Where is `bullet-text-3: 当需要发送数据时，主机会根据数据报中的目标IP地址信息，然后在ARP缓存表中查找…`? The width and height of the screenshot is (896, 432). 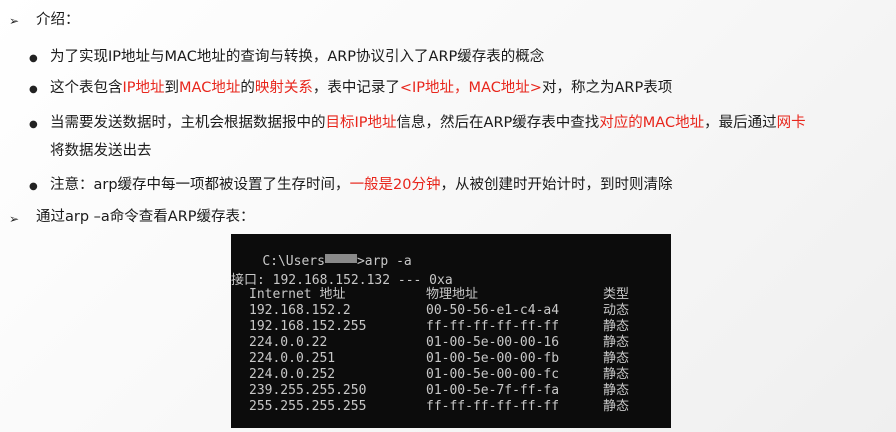
bullet-text-3: 当需要发送数据时，主机会根据数据报中的目标IP地址信息，然后在ARP缓存表中查找… is located at coordinates (428, 123).